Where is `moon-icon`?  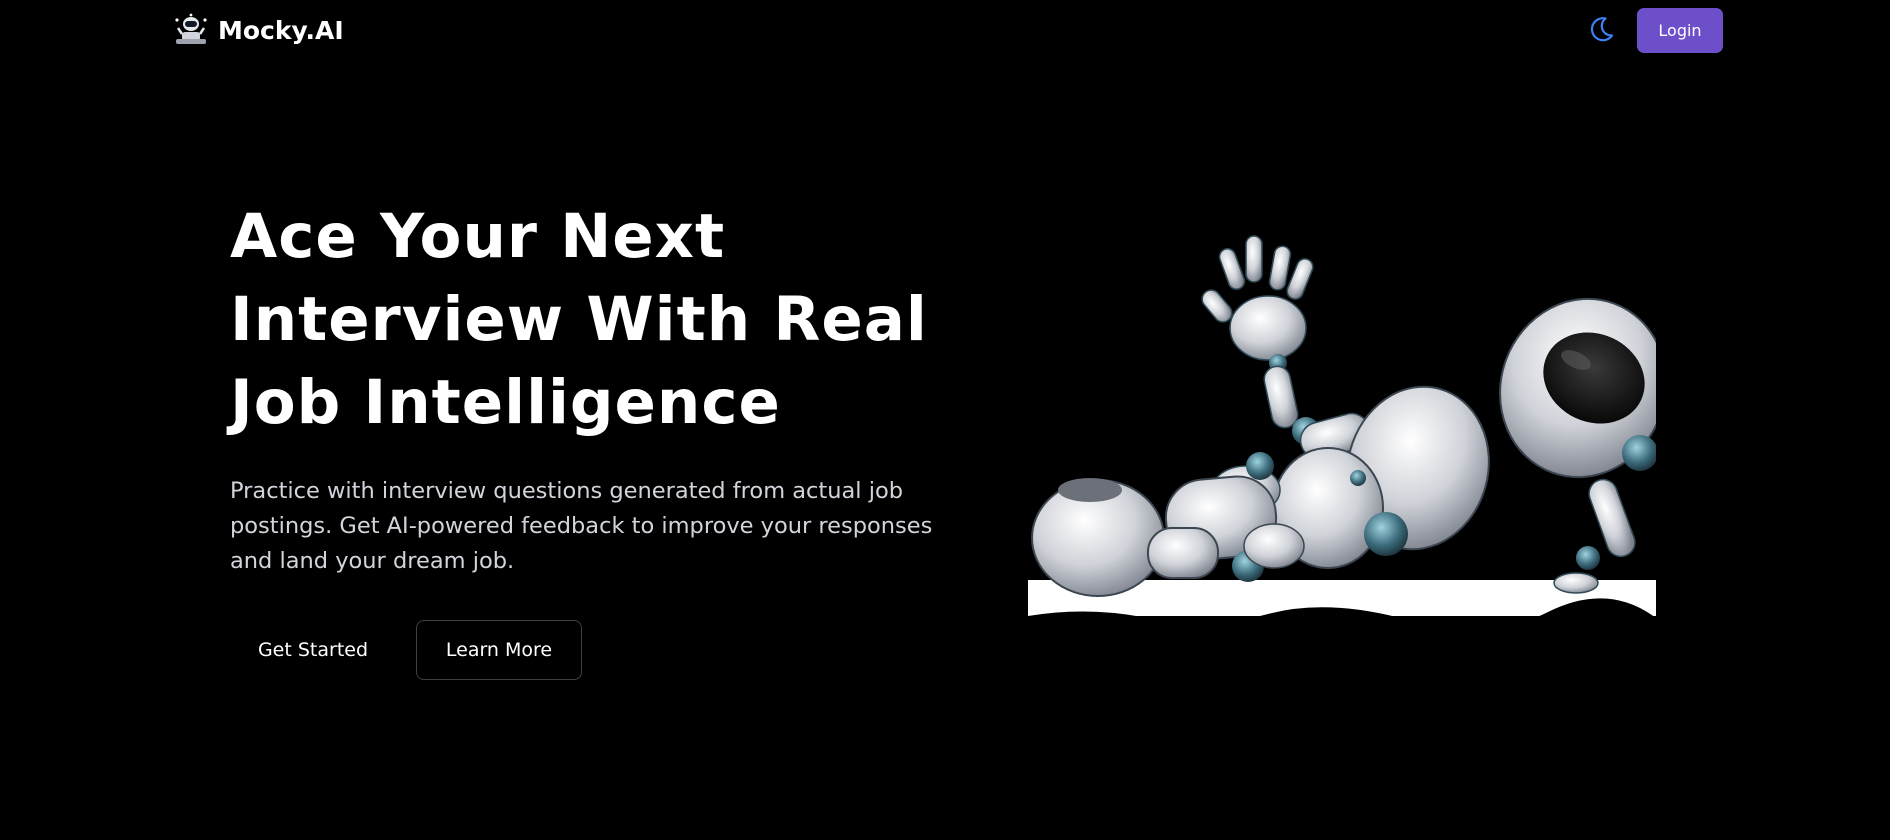
moon-icon is located at coordinates (1601, 31).